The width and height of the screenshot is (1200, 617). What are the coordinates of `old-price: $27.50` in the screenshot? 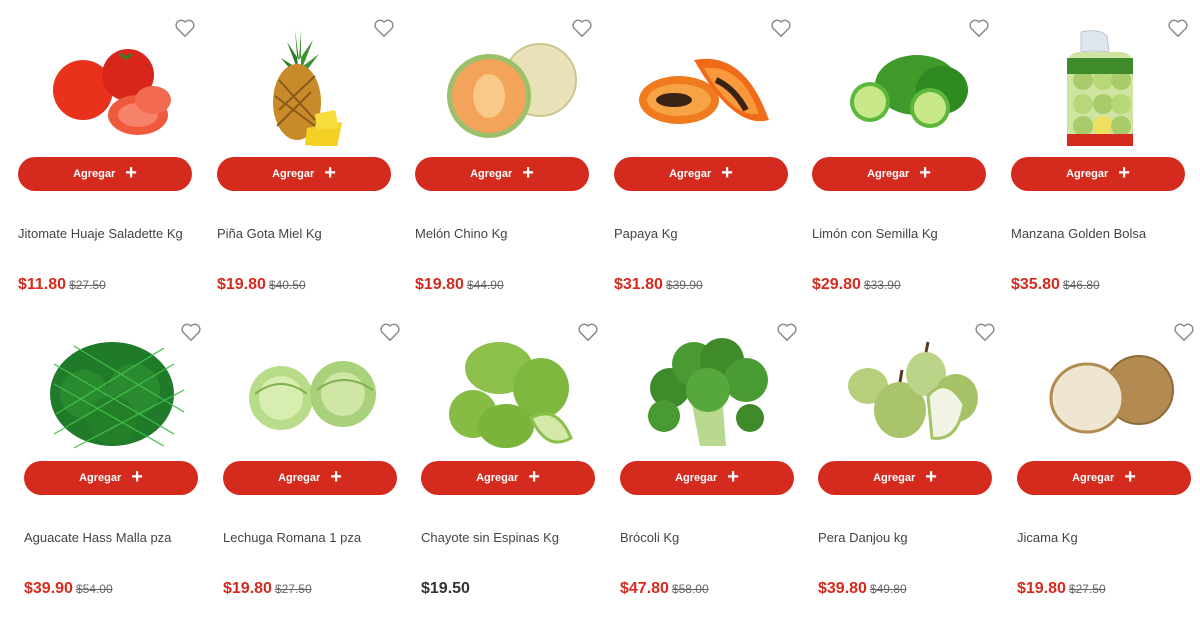 It's located at (87, 285).